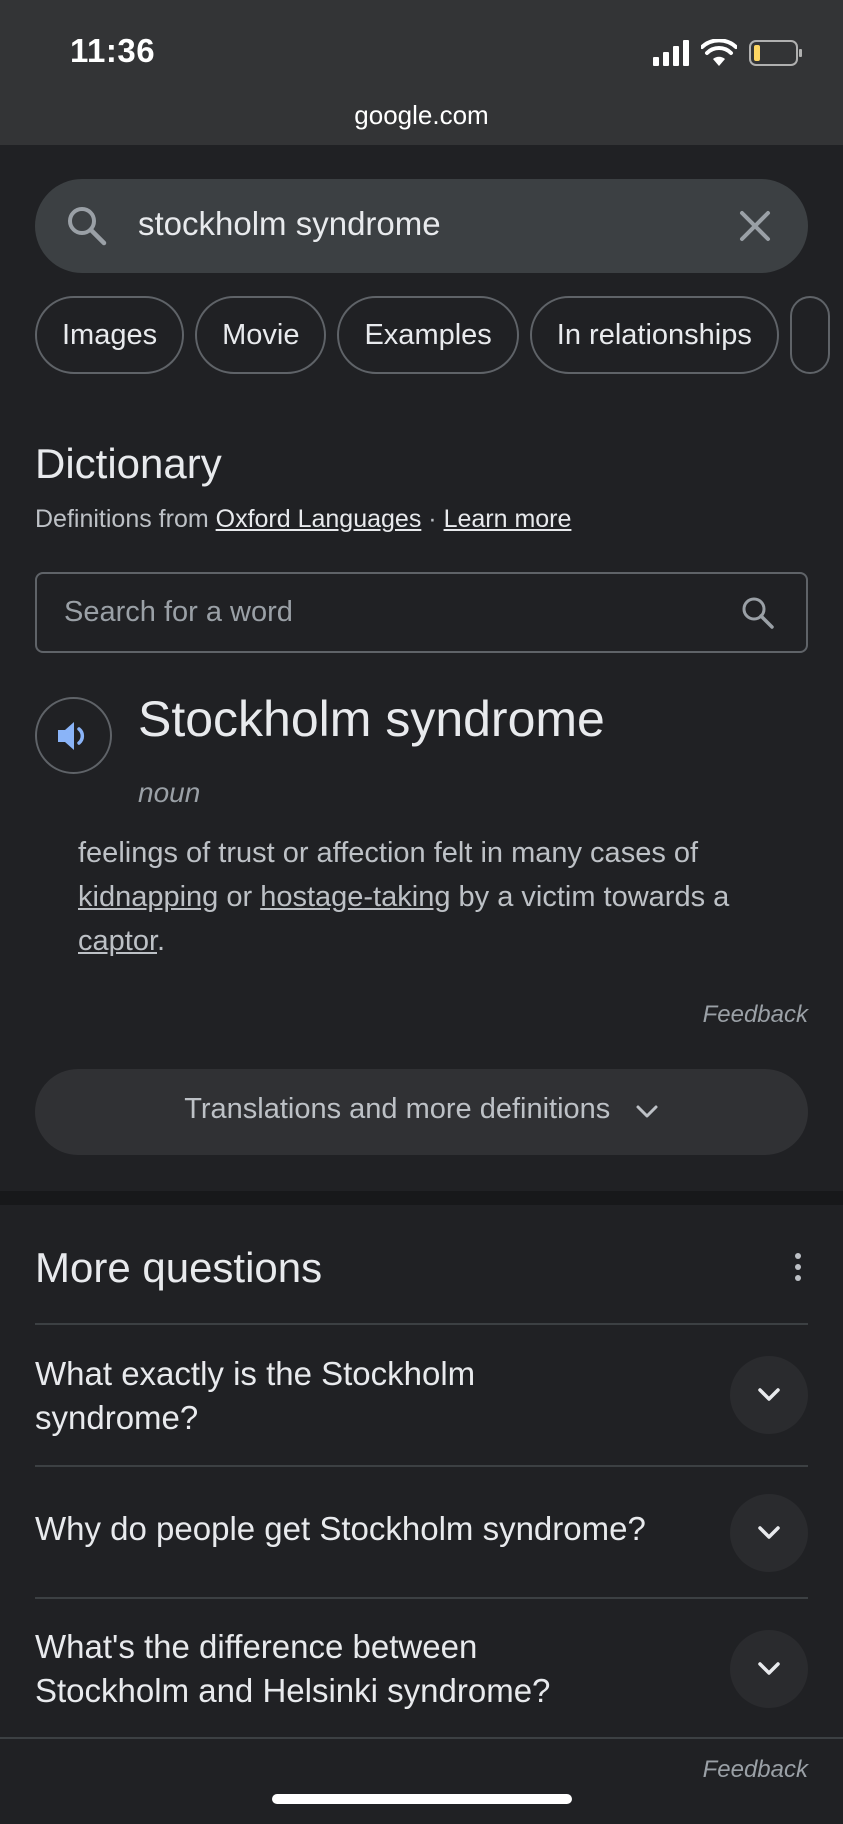 The width and height of the screenshot is (843, 1824). I want to click on address-bar-url: google.com, so click(421, 115).